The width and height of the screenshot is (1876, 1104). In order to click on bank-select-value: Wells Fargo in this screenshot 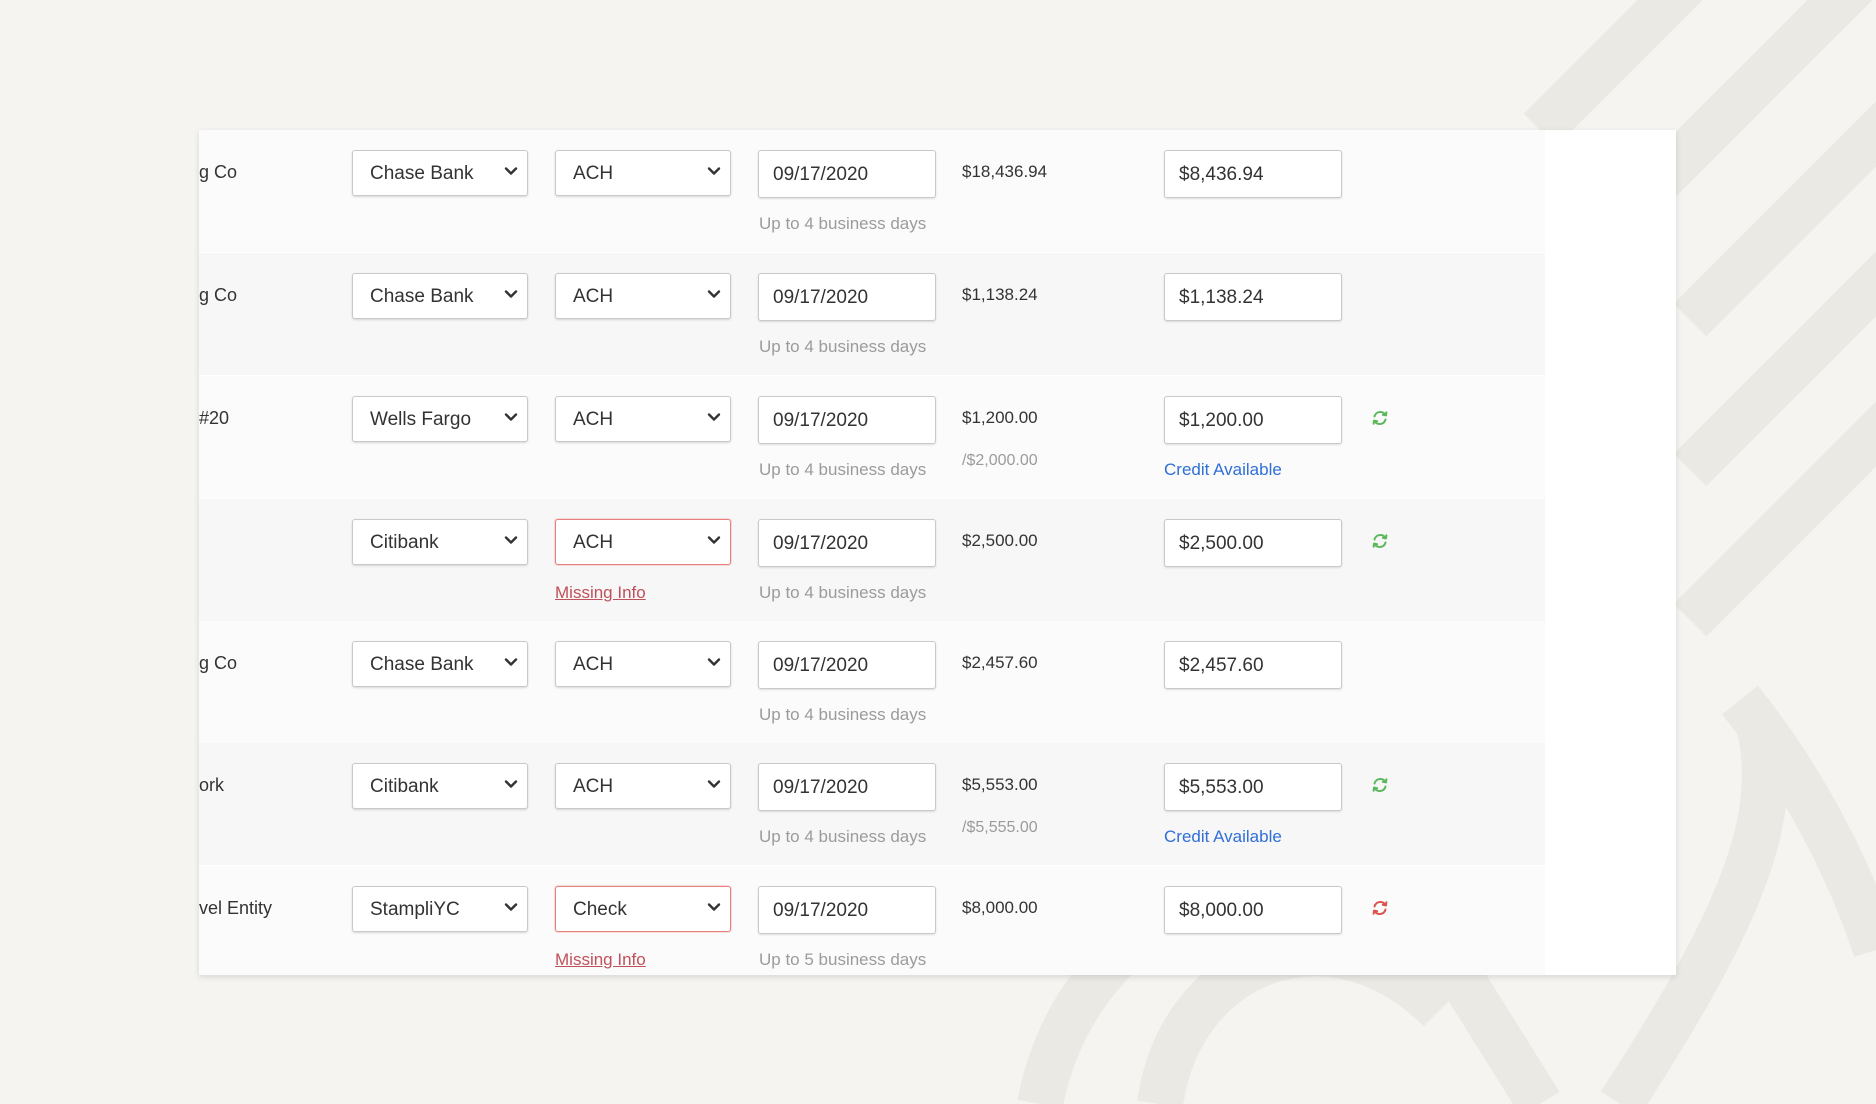, I will do `click(421, 419)`.